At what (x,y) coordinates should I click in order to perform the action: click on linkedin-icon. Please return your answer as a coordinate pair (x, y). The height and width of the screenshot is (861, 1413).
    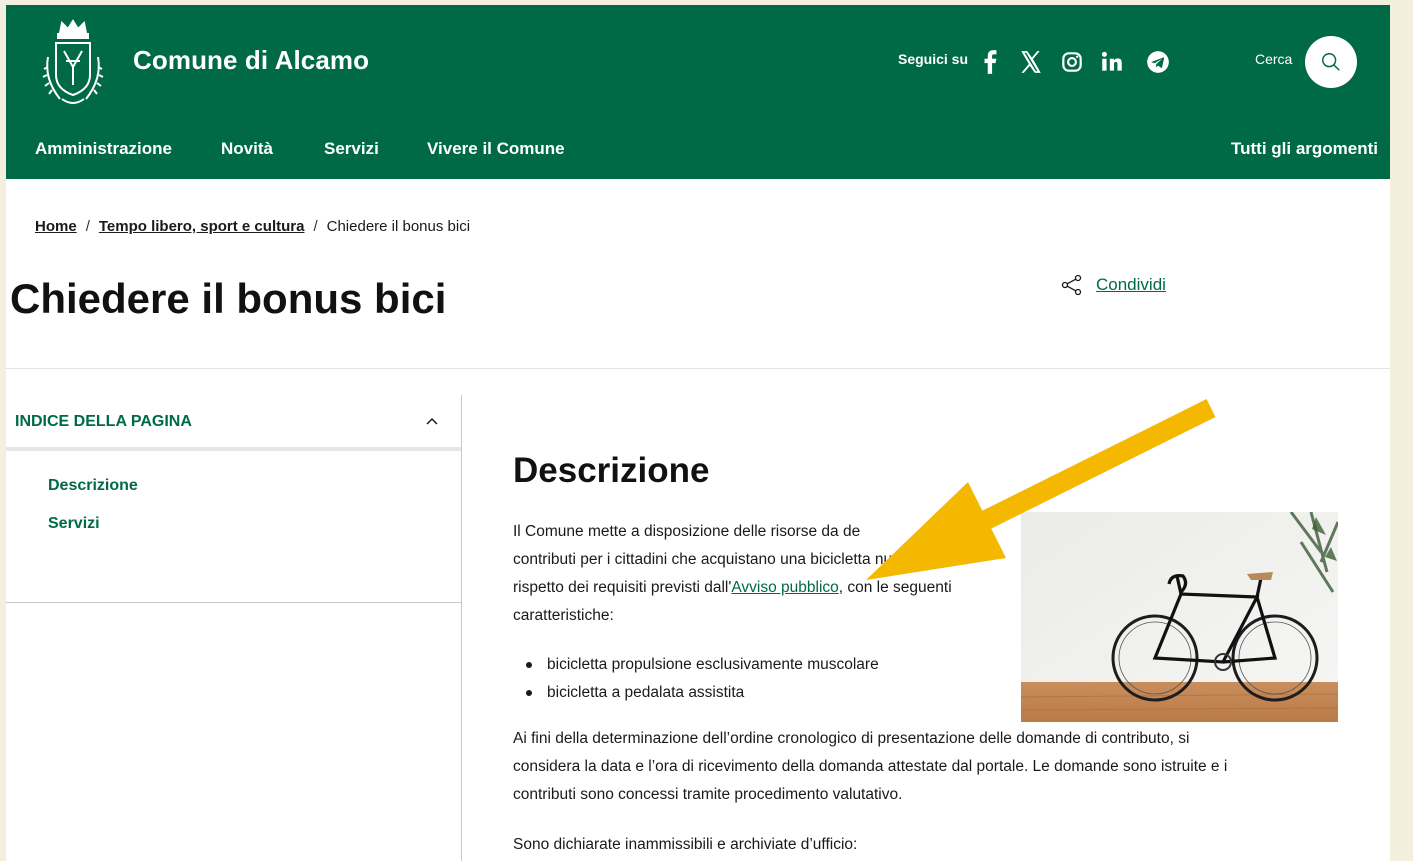
    Looking at the image, I should click on (1112, 62).